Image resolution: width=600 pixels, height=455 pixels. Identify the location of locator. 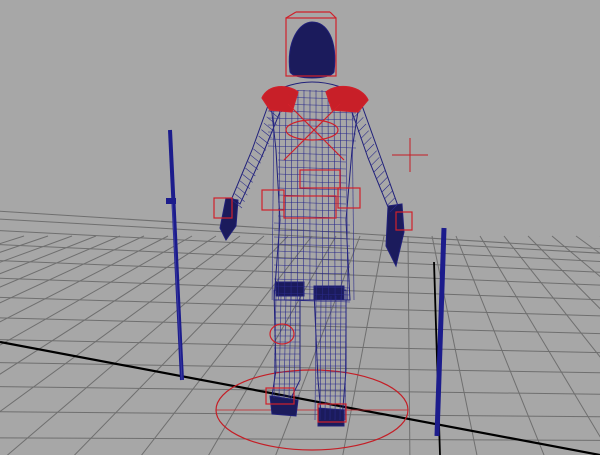
(410, 155).